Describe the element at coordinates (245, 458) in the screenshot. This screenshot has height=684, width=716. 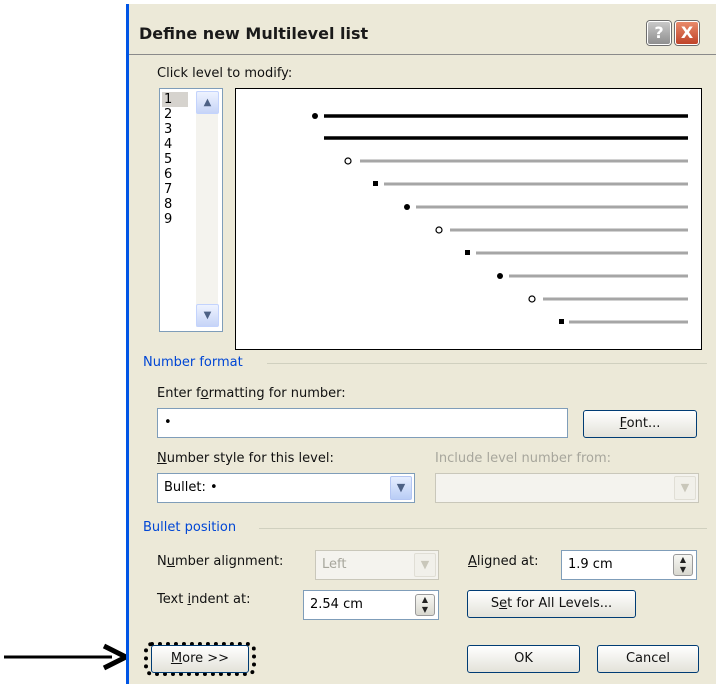
I see `number-style-label: Number style for this level:` at that location.